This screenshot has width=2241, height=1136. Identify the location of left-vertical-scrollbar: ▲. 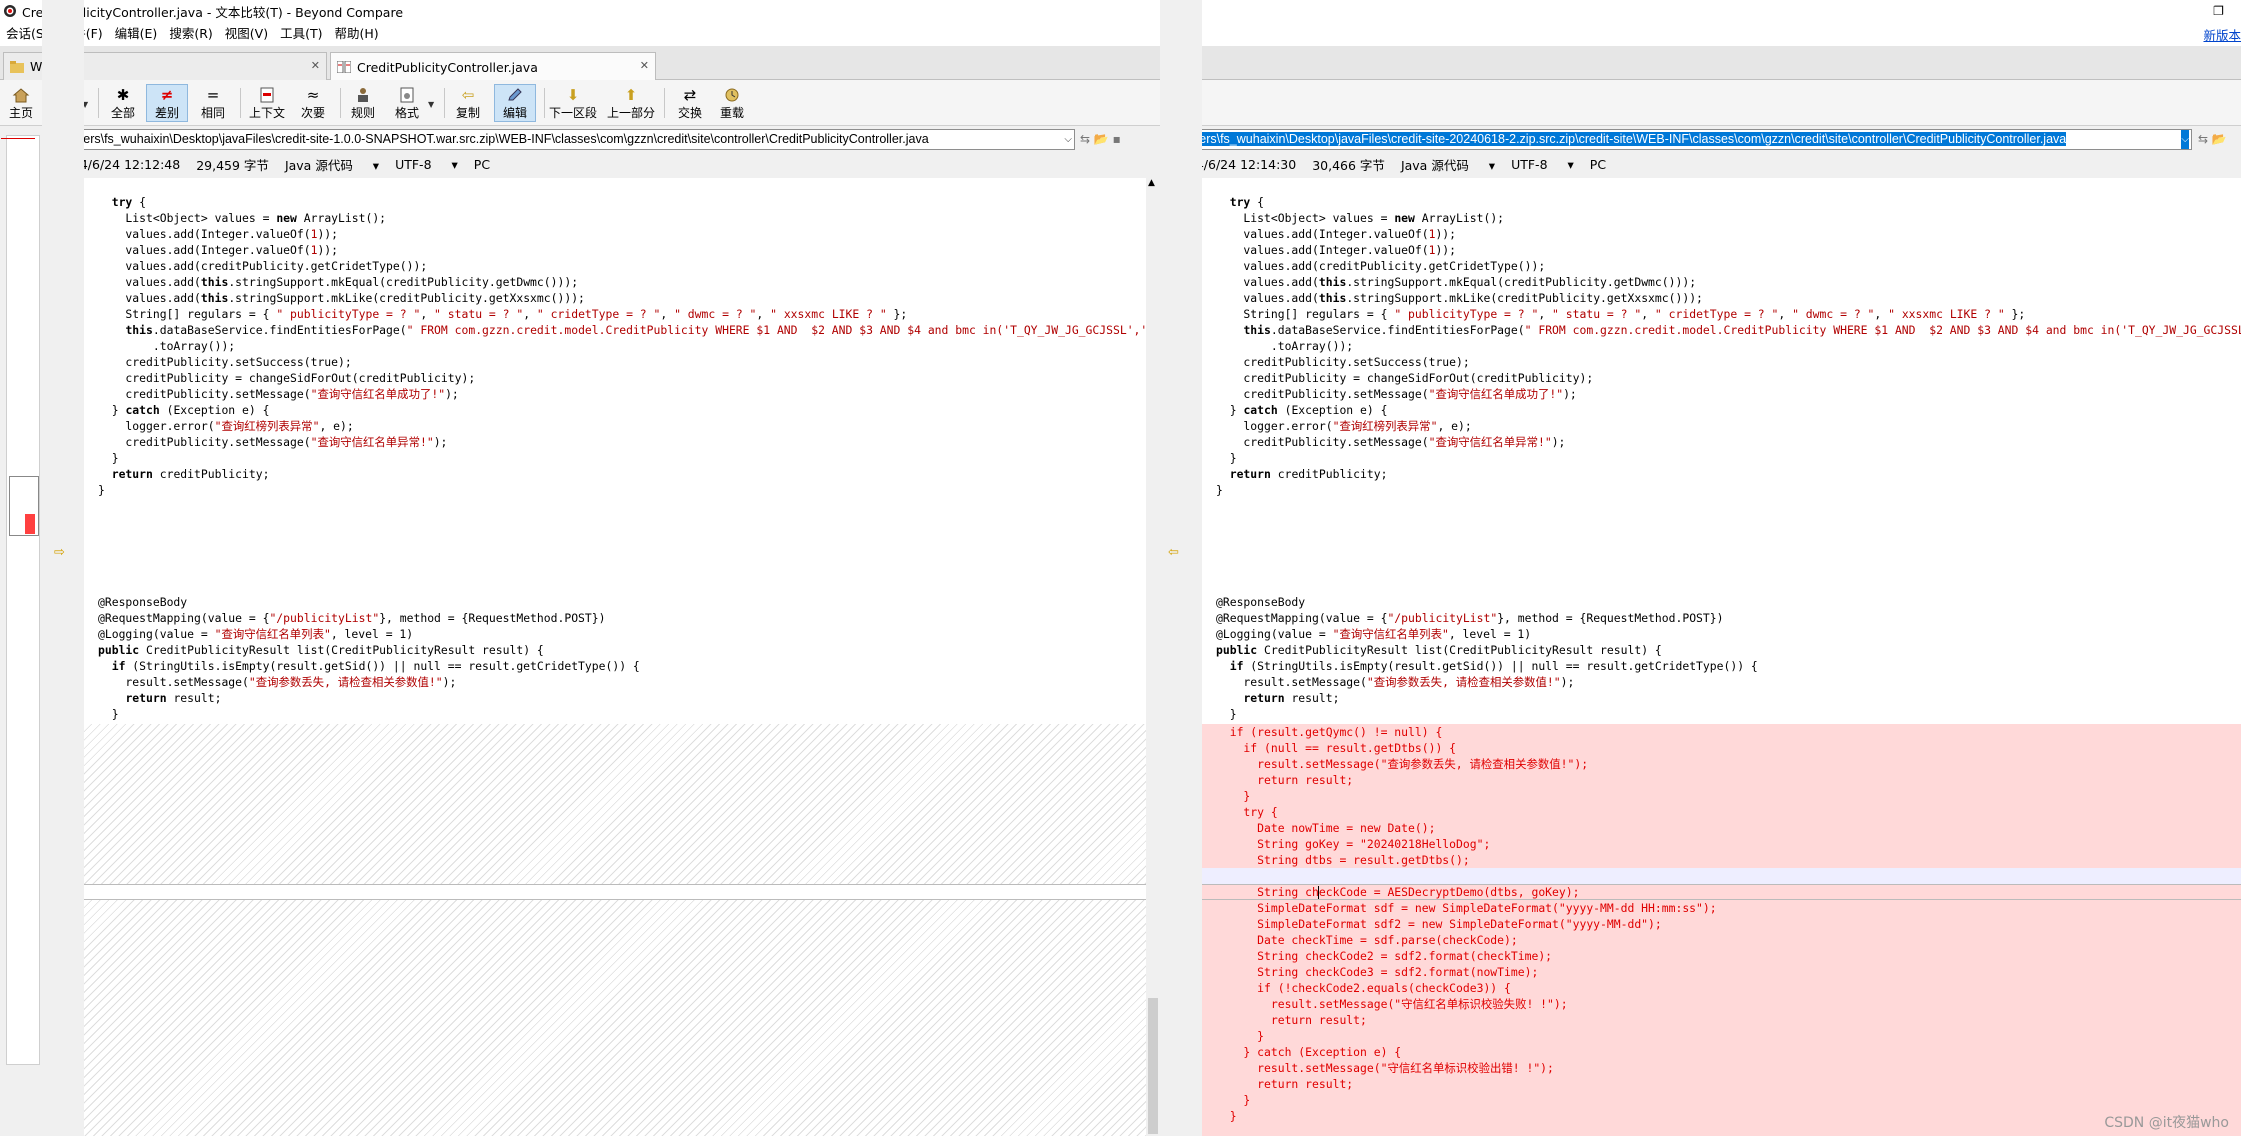
(1153, 657).